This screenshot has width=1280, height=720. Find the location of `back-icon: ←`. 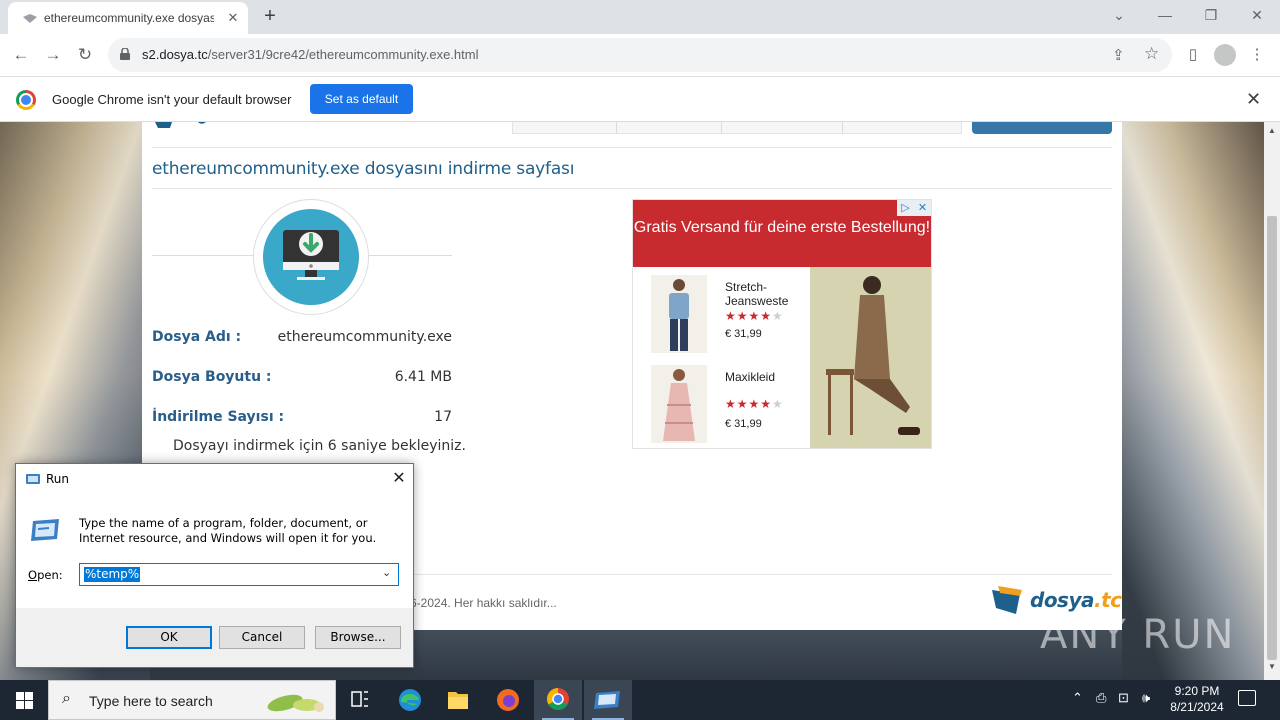

back-icon: ← is located at coordinates (21, 55).